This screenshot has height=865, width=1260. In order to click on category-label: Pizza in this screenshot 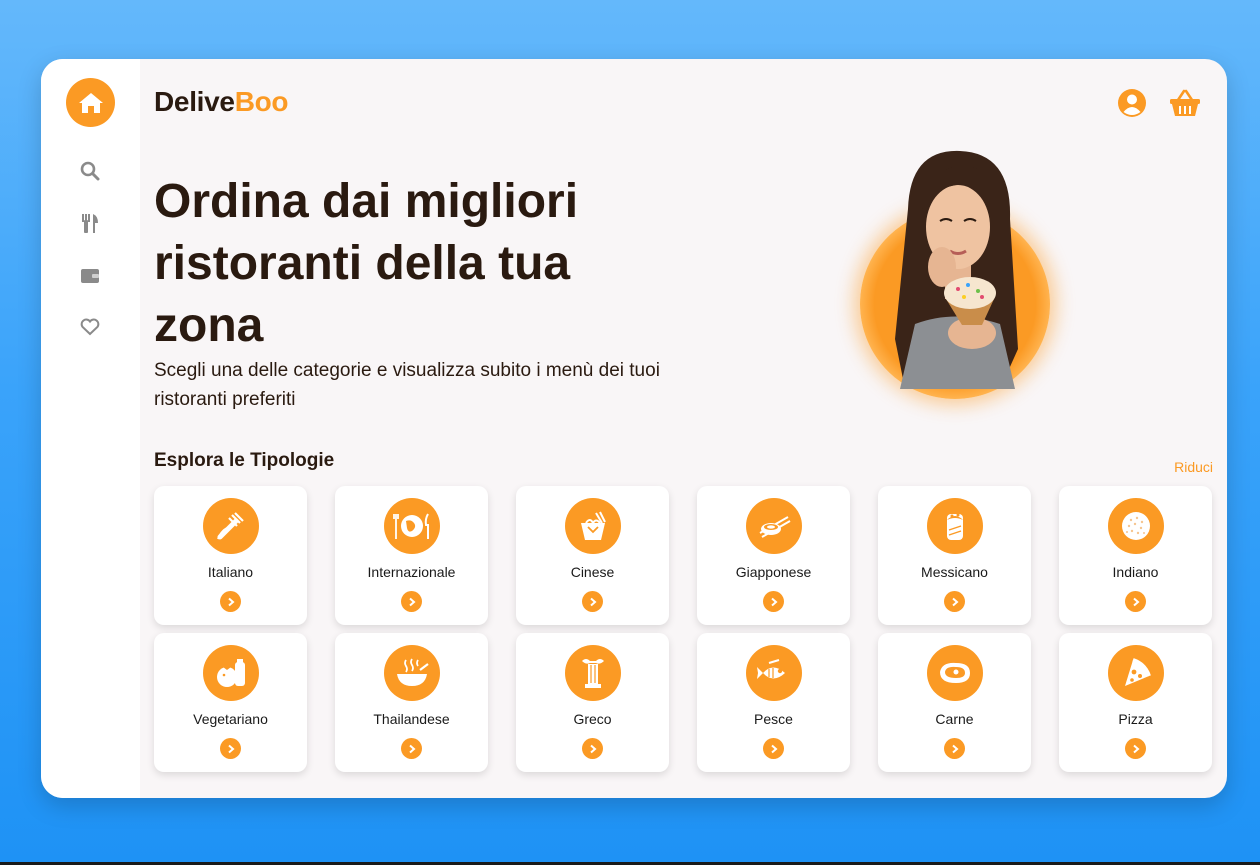, I will do `click(1135, 719)`.